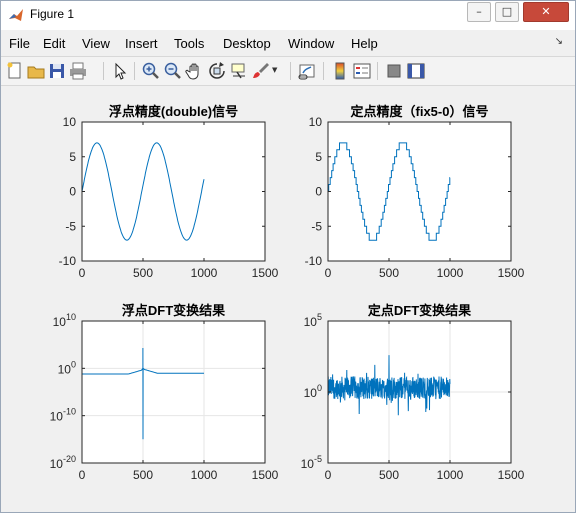 The width and height of the screenshot is (576, 513). What do you see at coordinates (559, 41) in the screenshot?
I see `menu-dock-arrow-icon: ↘` at bounding box center [559, 41].